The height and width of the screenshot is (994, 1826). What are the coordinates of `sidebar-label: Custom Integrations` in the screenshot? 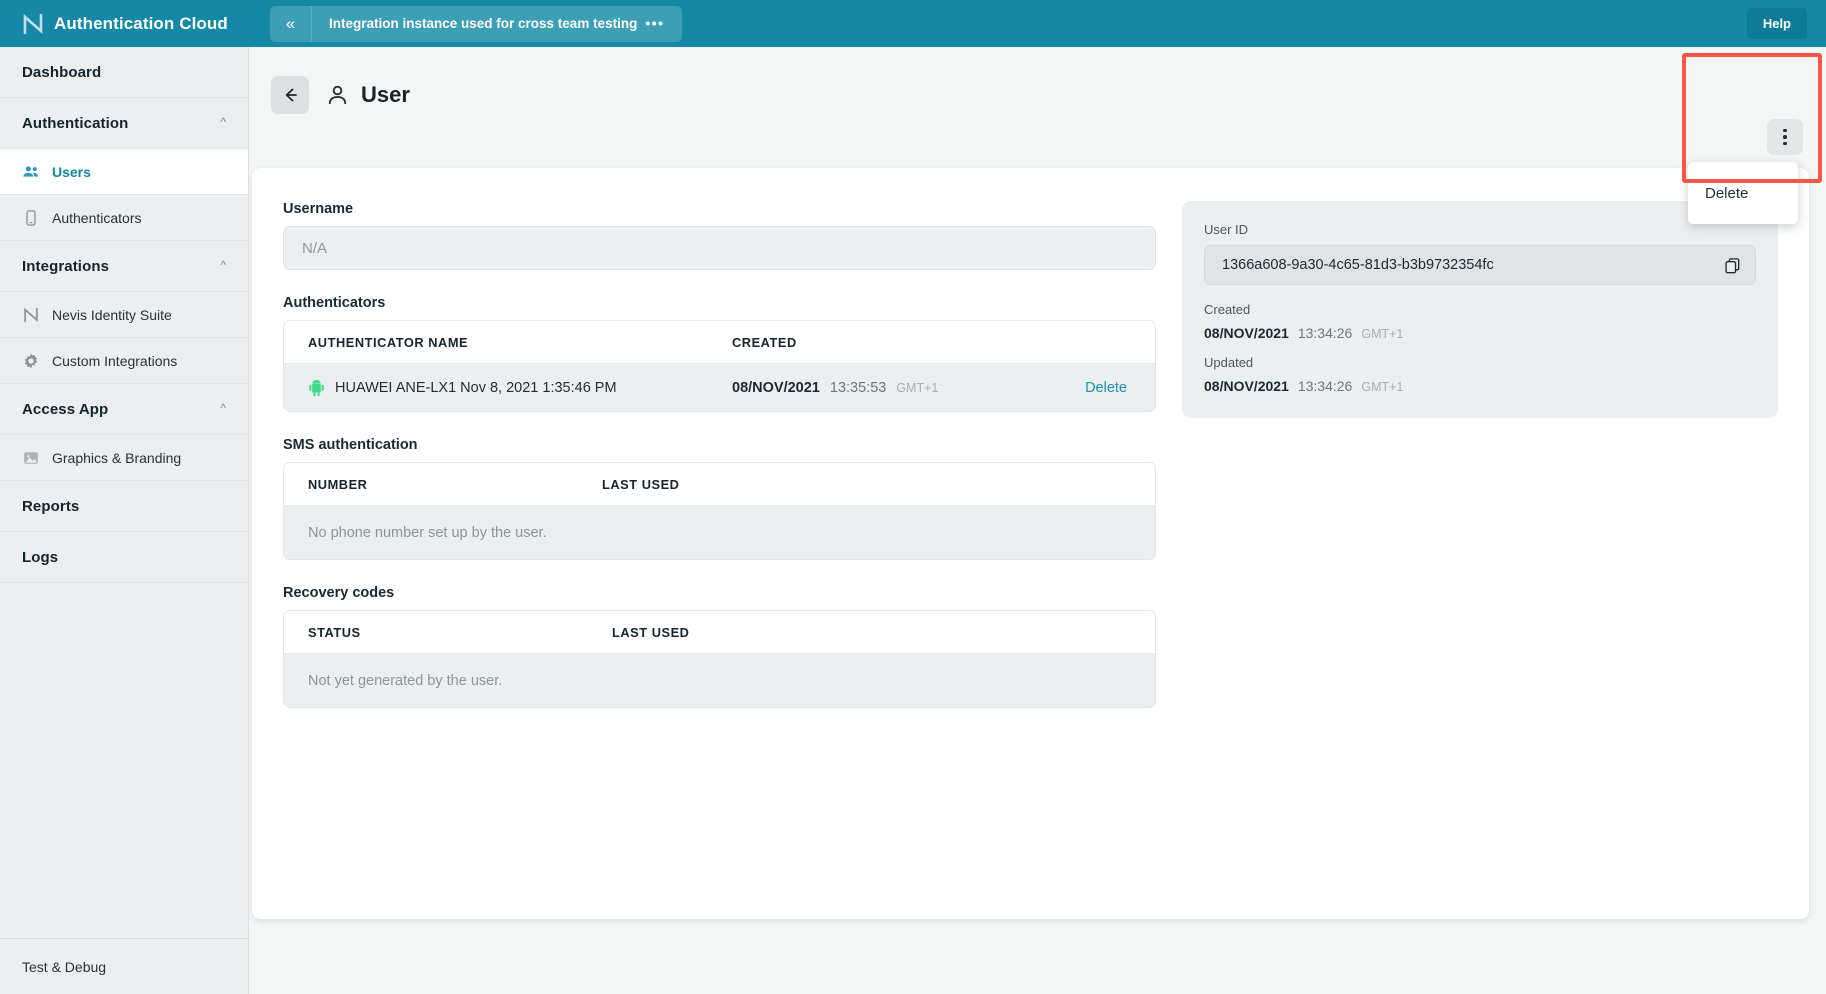 It's located at (115, 360).